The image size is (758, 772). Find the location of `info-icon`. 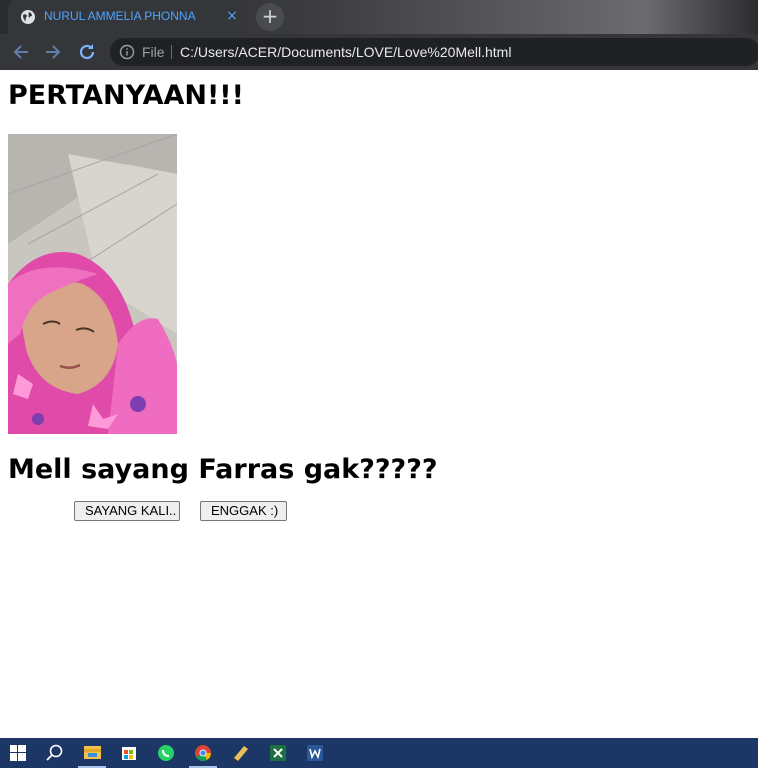

info-icon is located at coordinates (127, 52).